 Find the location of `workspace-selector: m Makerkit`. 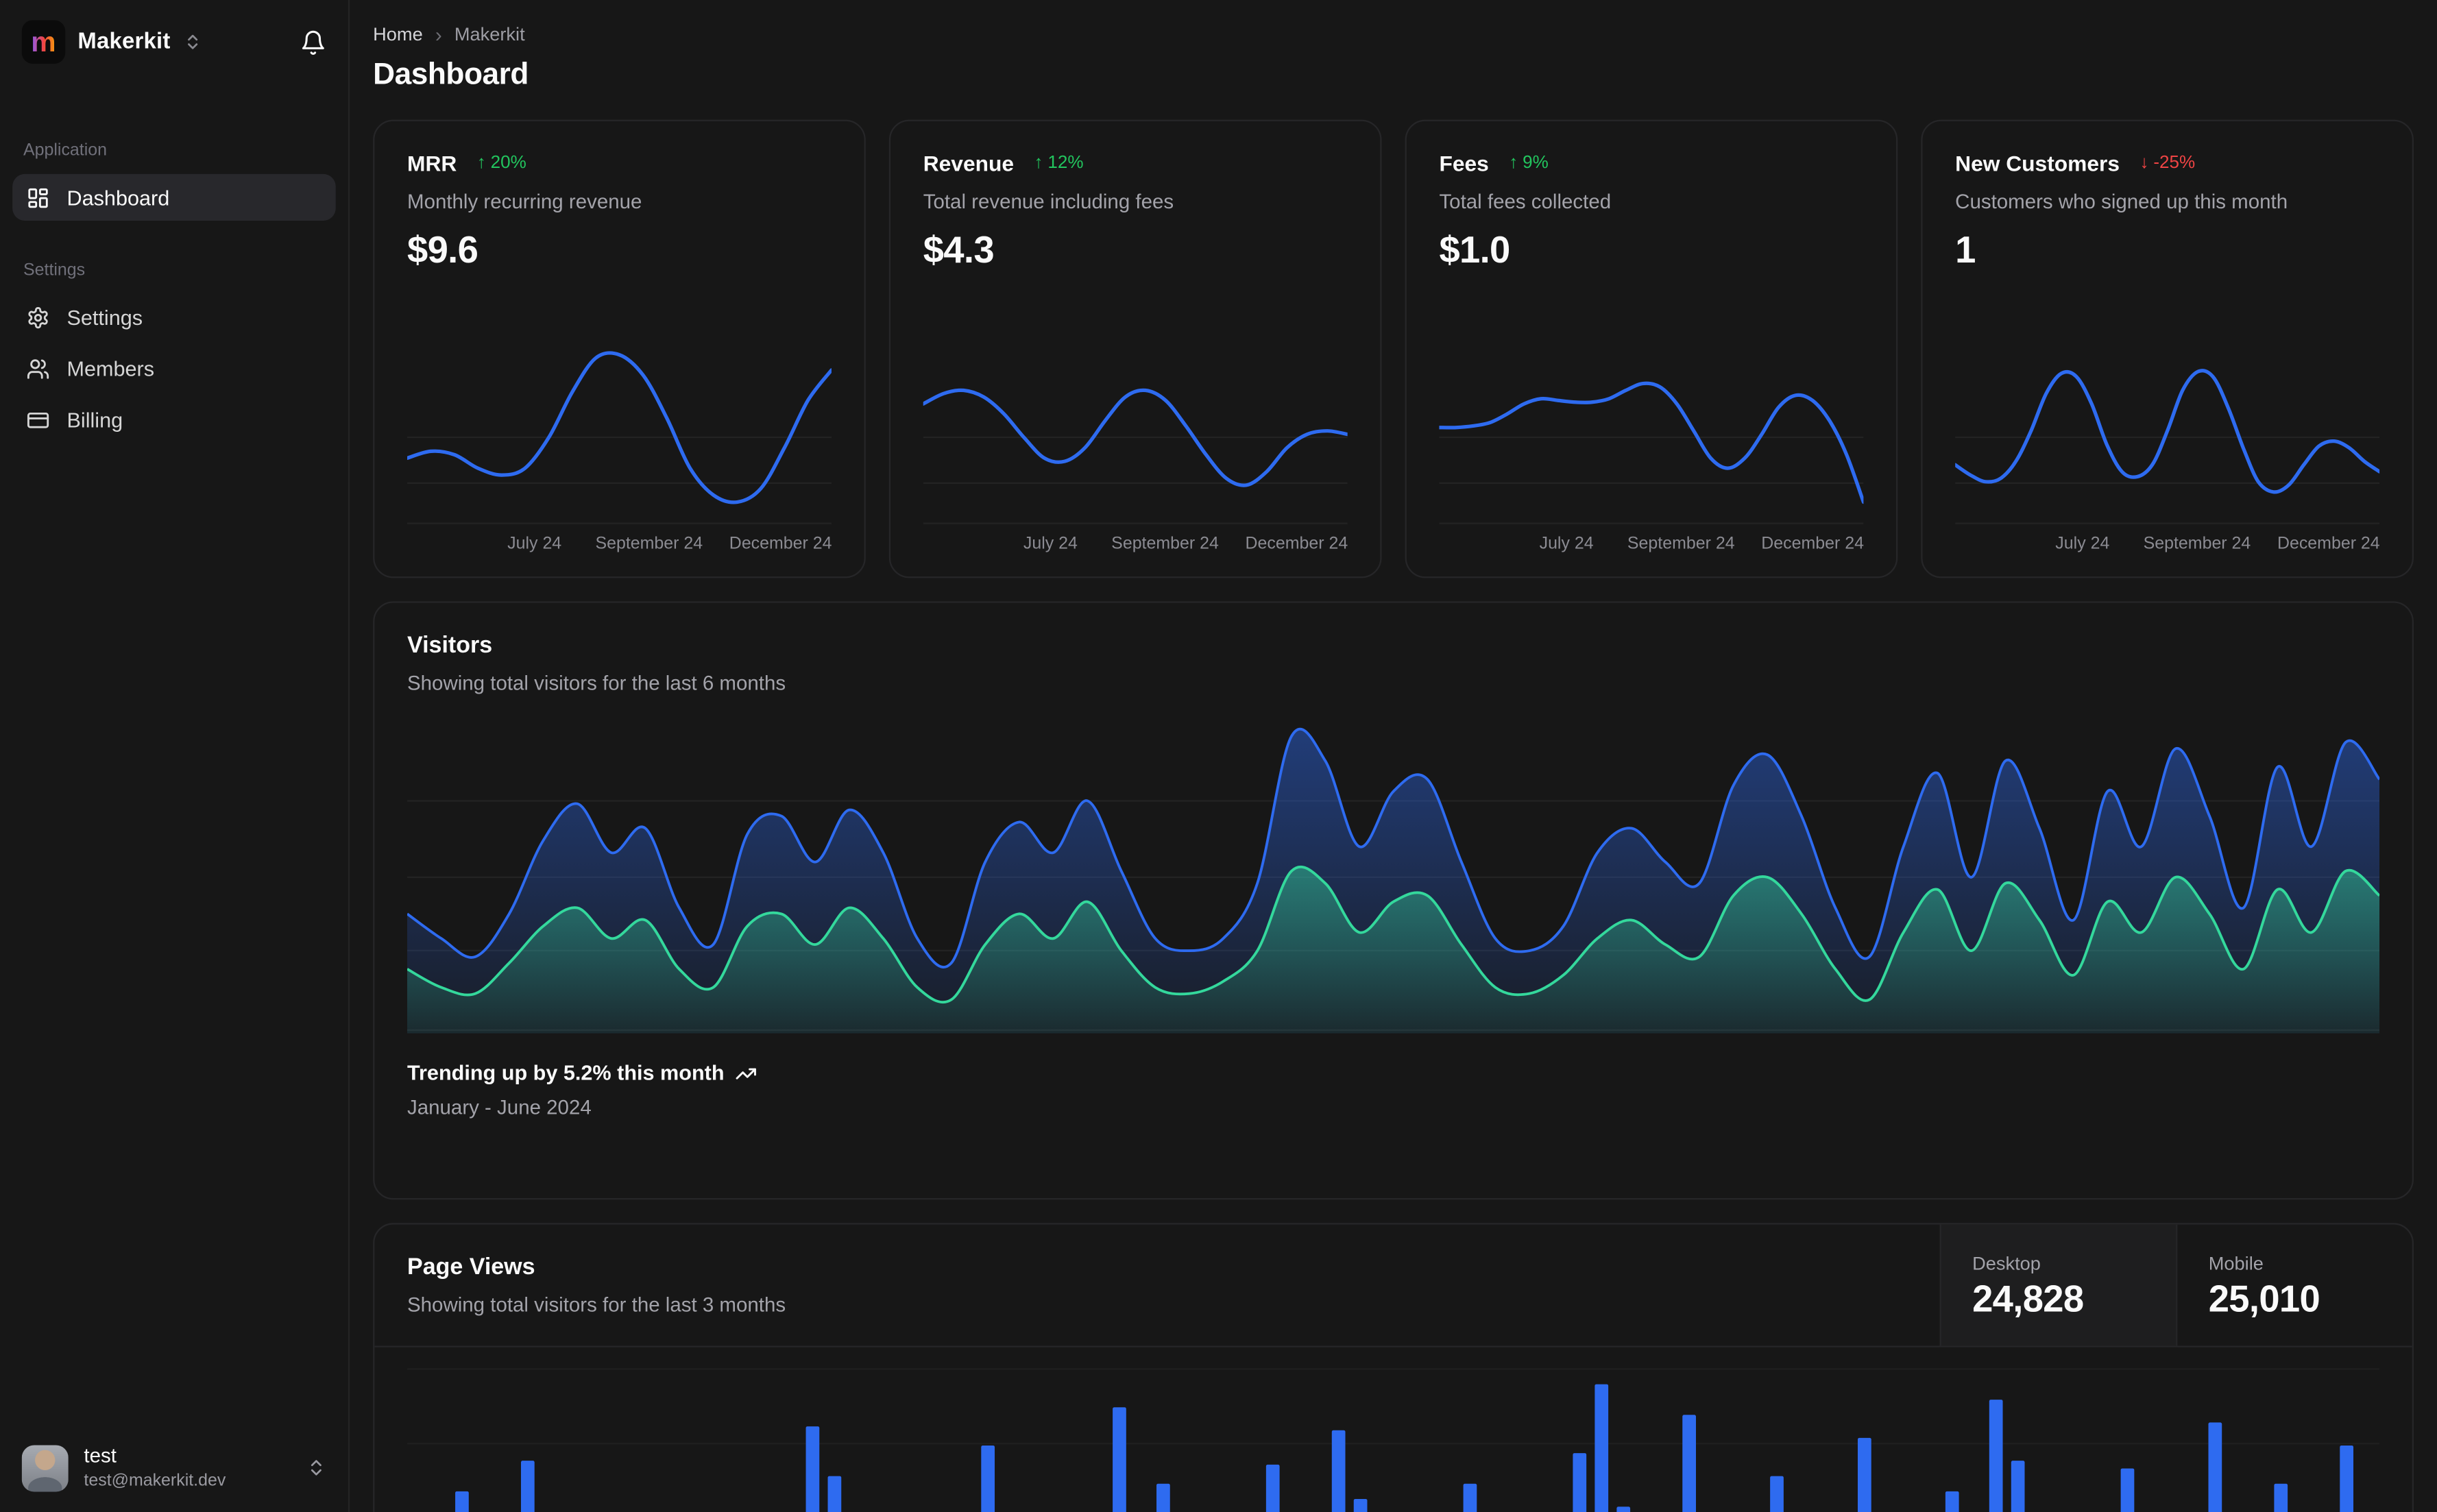

workspace-selector: m Makerkit is located at coordinates (174, 40).